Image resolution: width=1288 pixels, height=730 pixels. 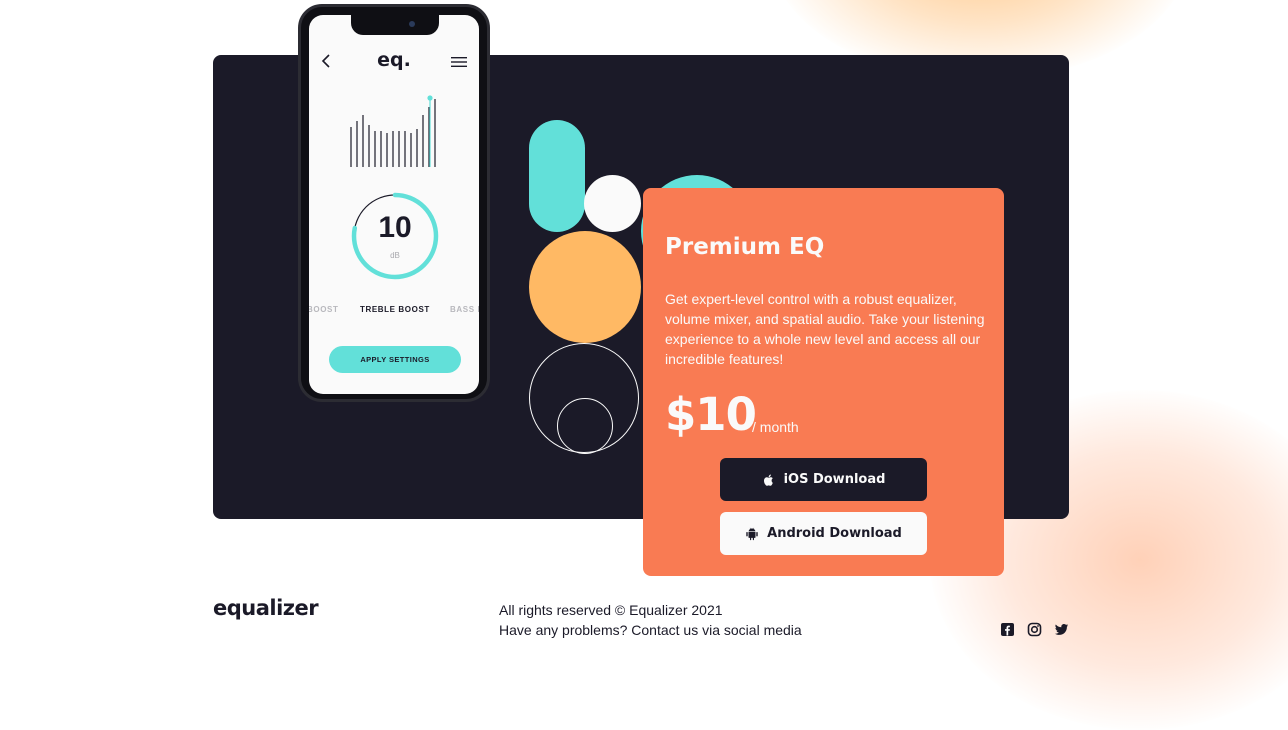 I want to click on camera-dot, so click(x=412, y=24).